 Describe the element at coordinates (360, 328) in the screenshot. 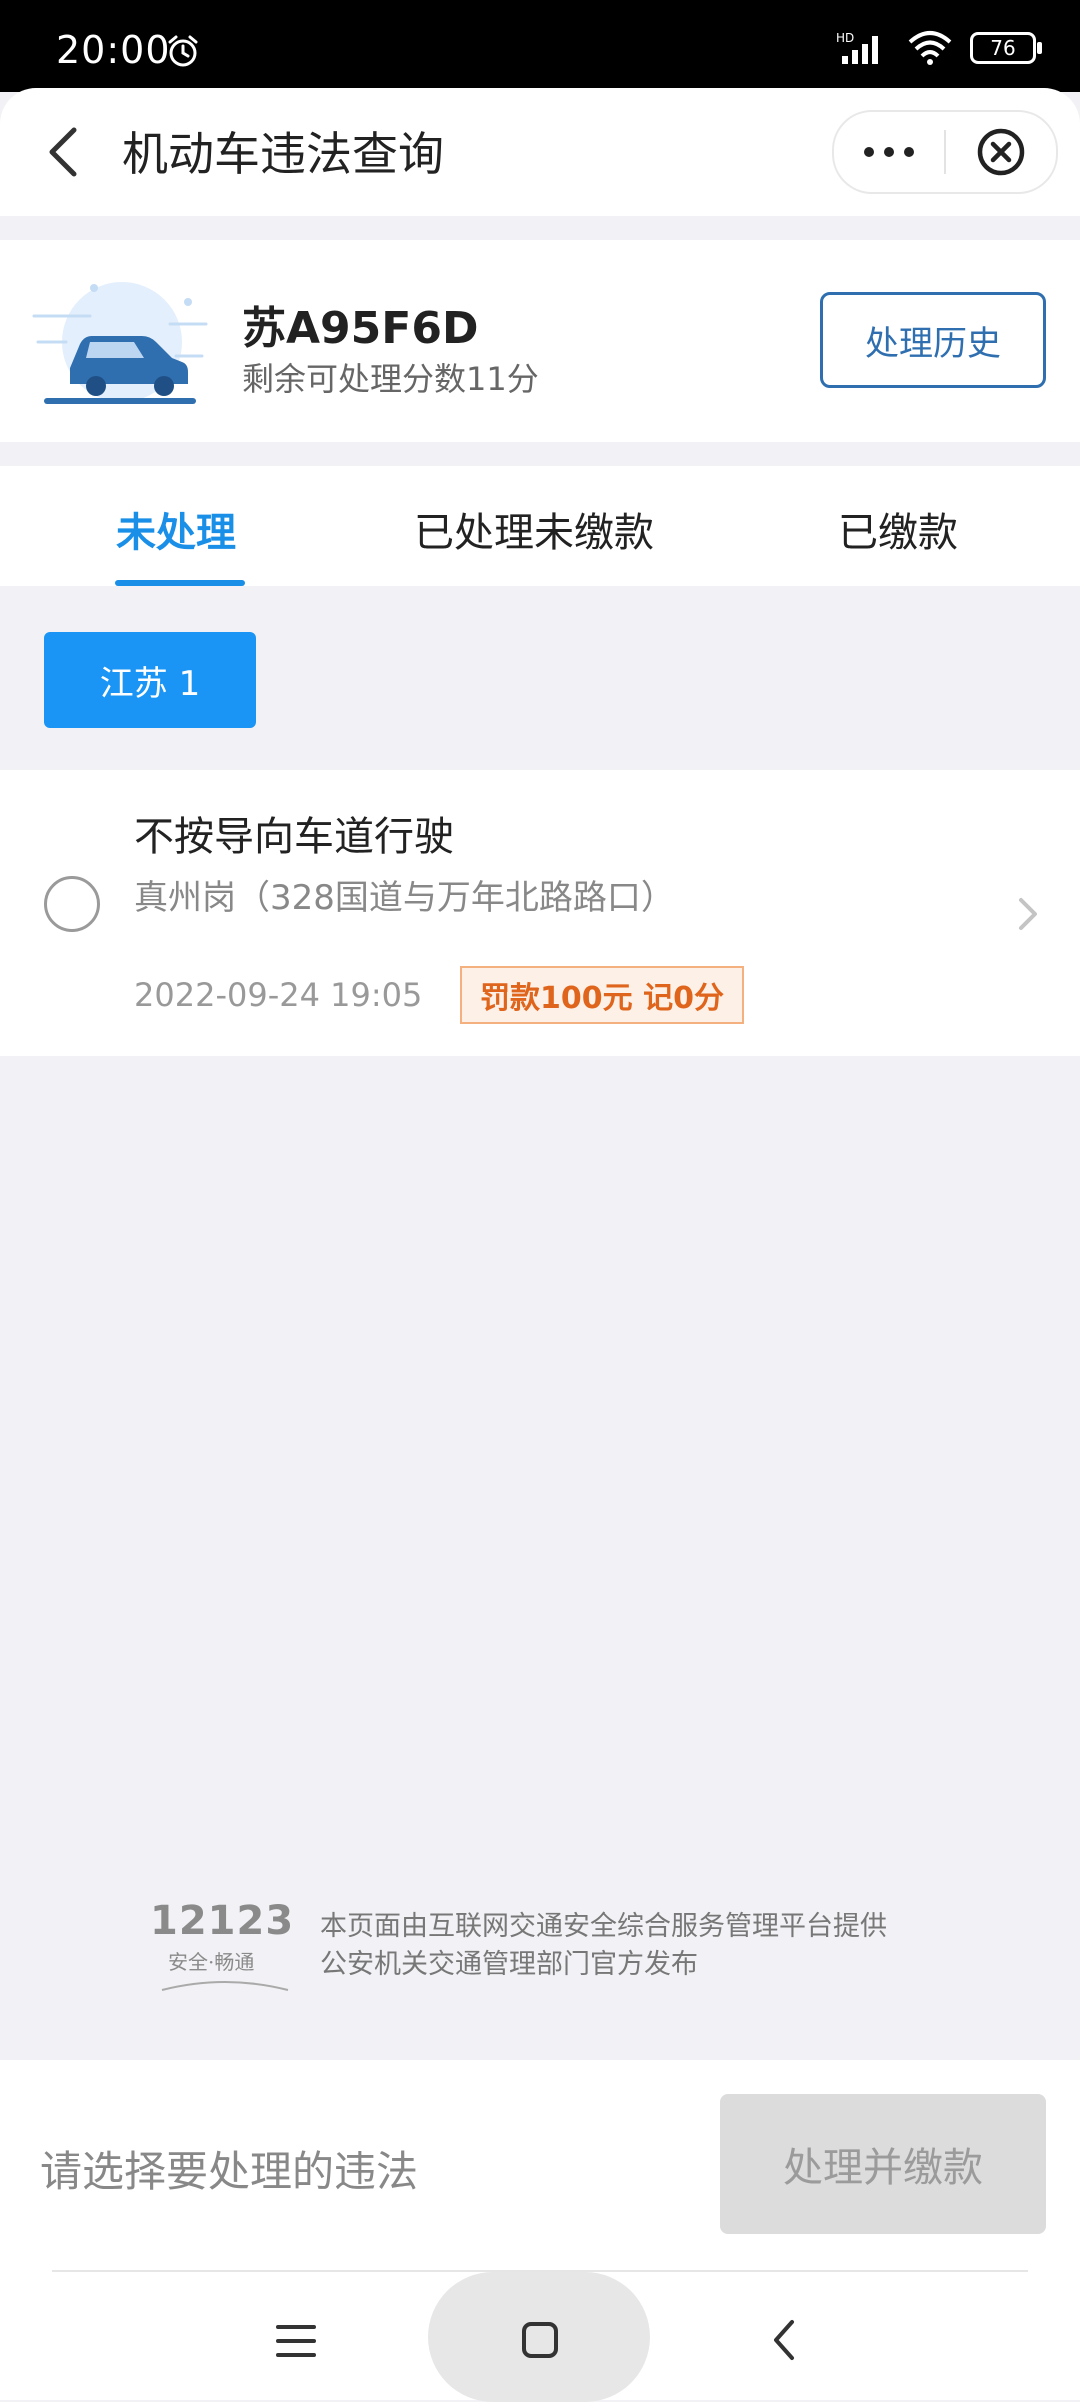

I see `license-plate: 苏A95F6D` at that location.